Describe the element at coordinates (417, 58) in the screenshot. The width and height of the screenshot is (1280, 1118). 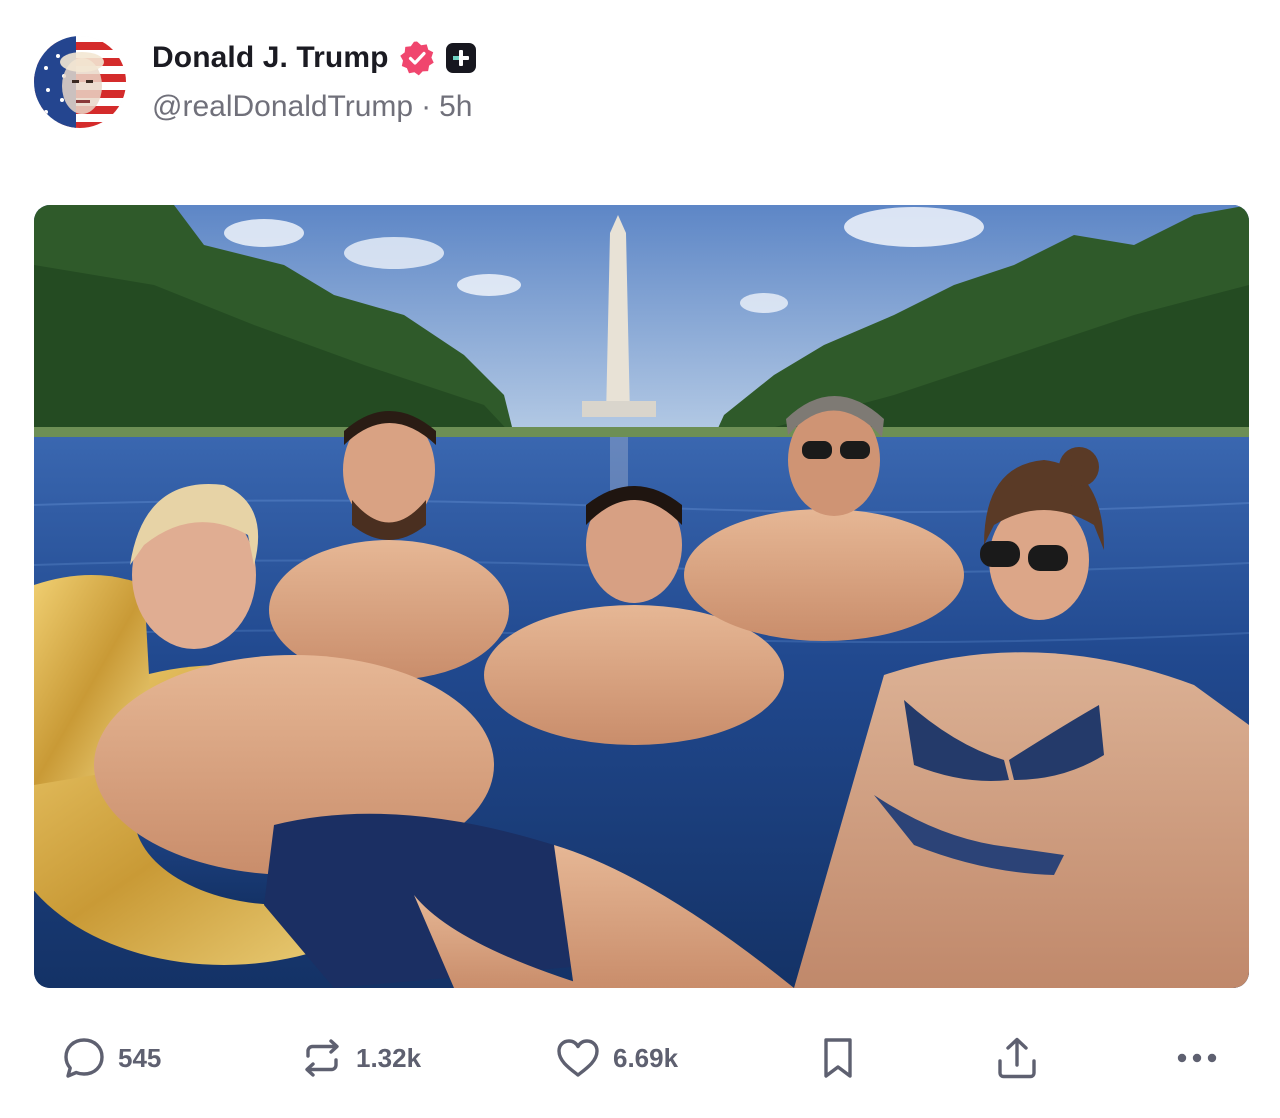
I see `verified-badge-icon` at that location.